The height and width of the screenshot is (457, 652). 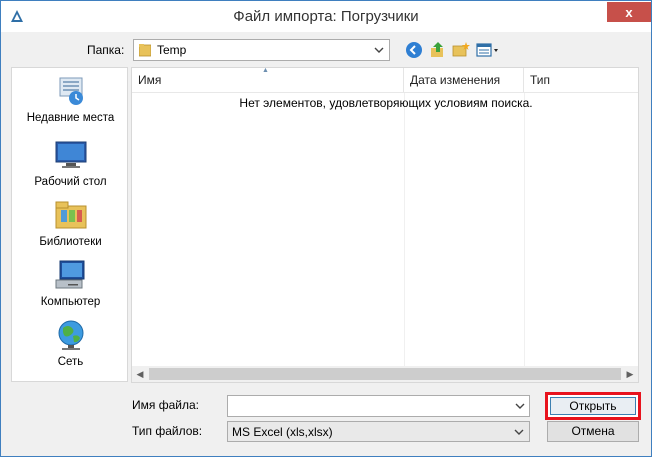 What do you see at coordinates (70, 215) in the screenshot?
I see `libraries-icon` at bounding box center [70, 215].